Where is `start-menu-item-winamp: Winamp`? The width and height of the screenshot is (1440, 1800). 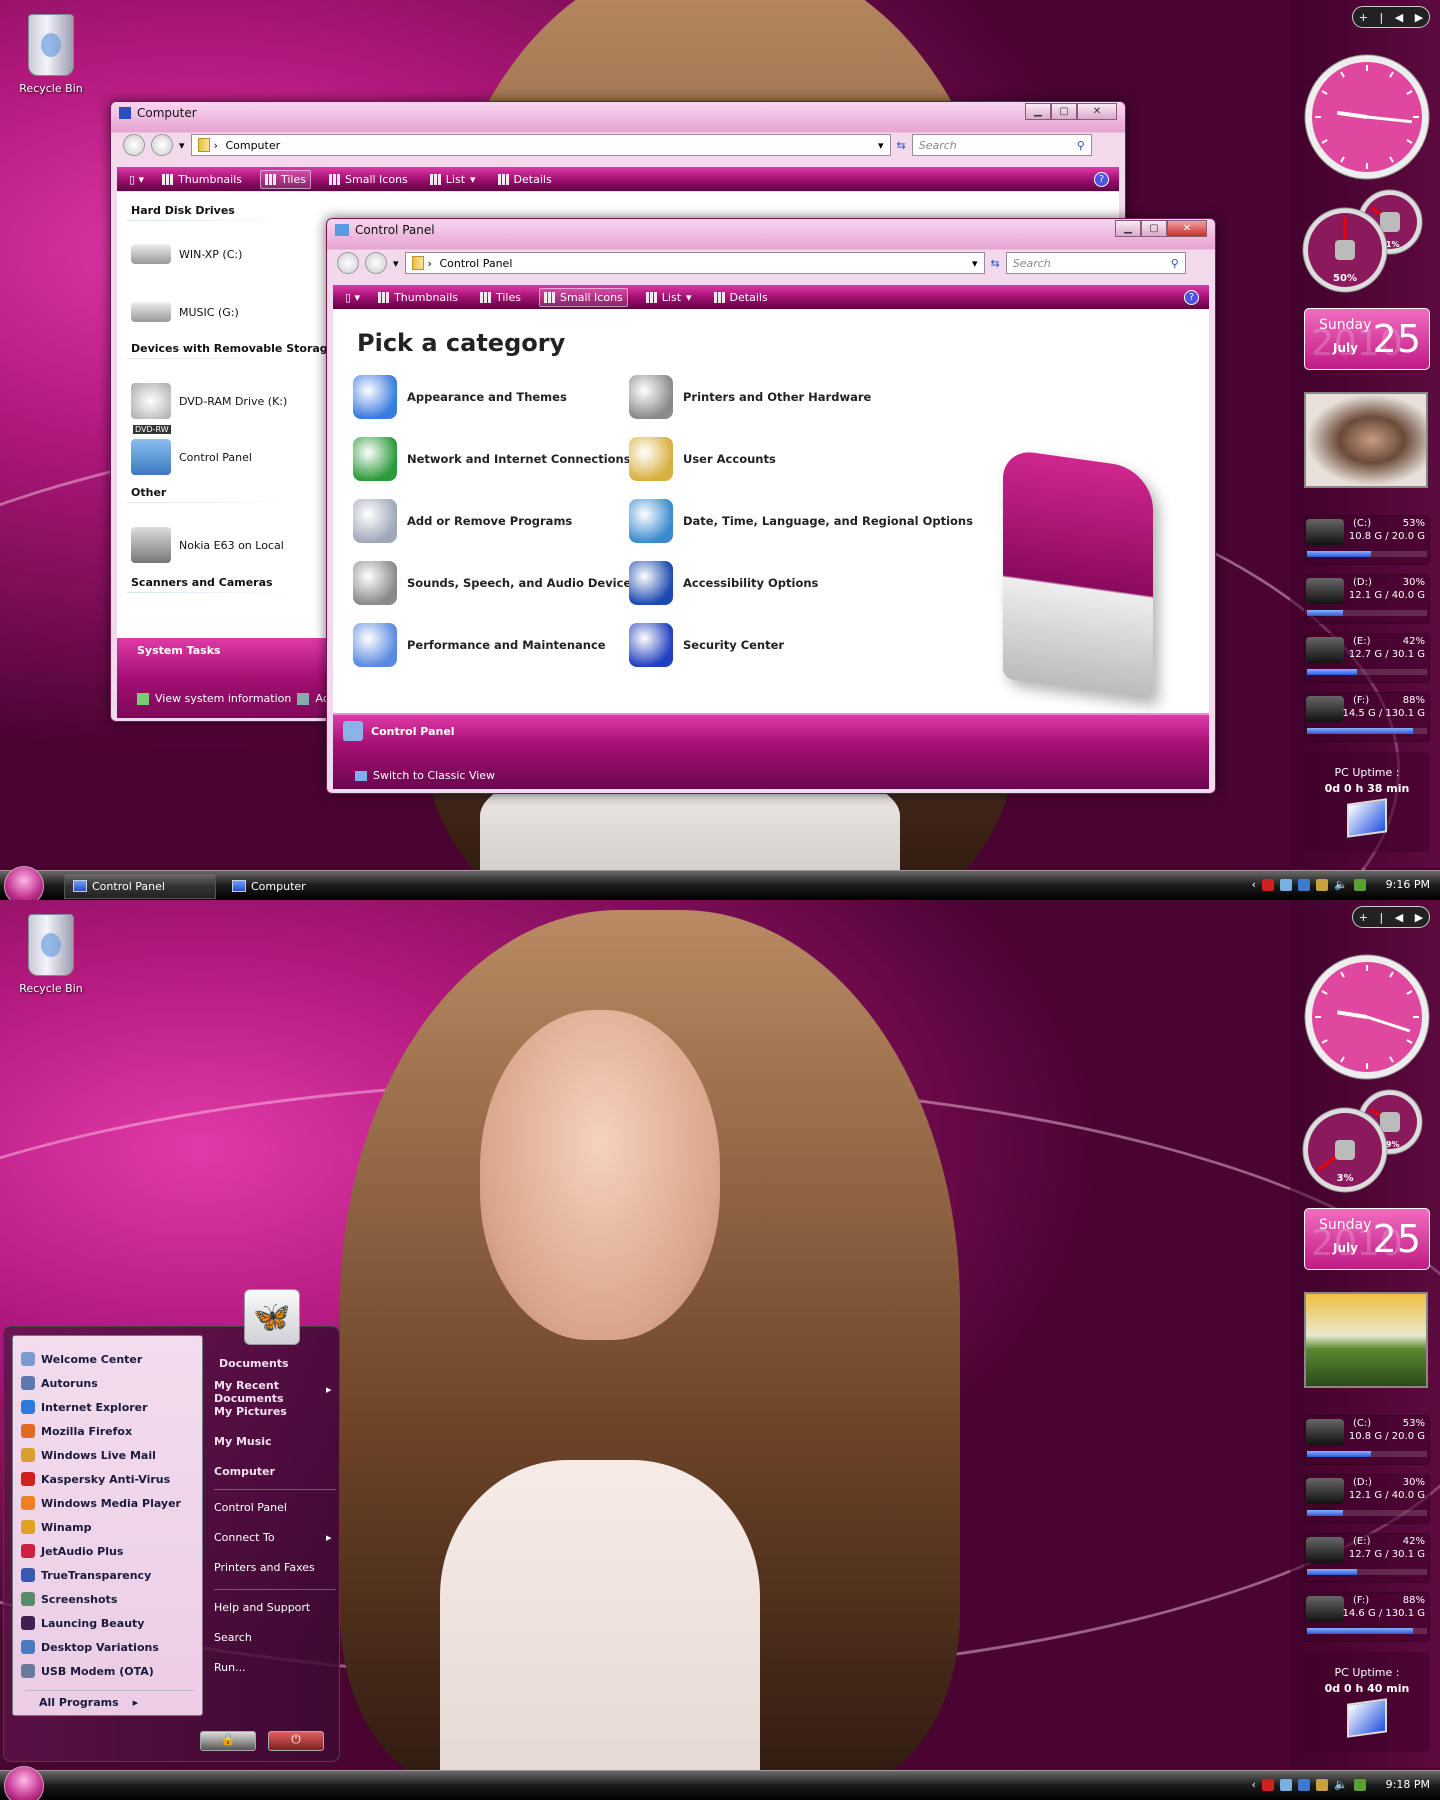 start-menu-item-winamp: Winamp is located at coordinates (56, 1527).